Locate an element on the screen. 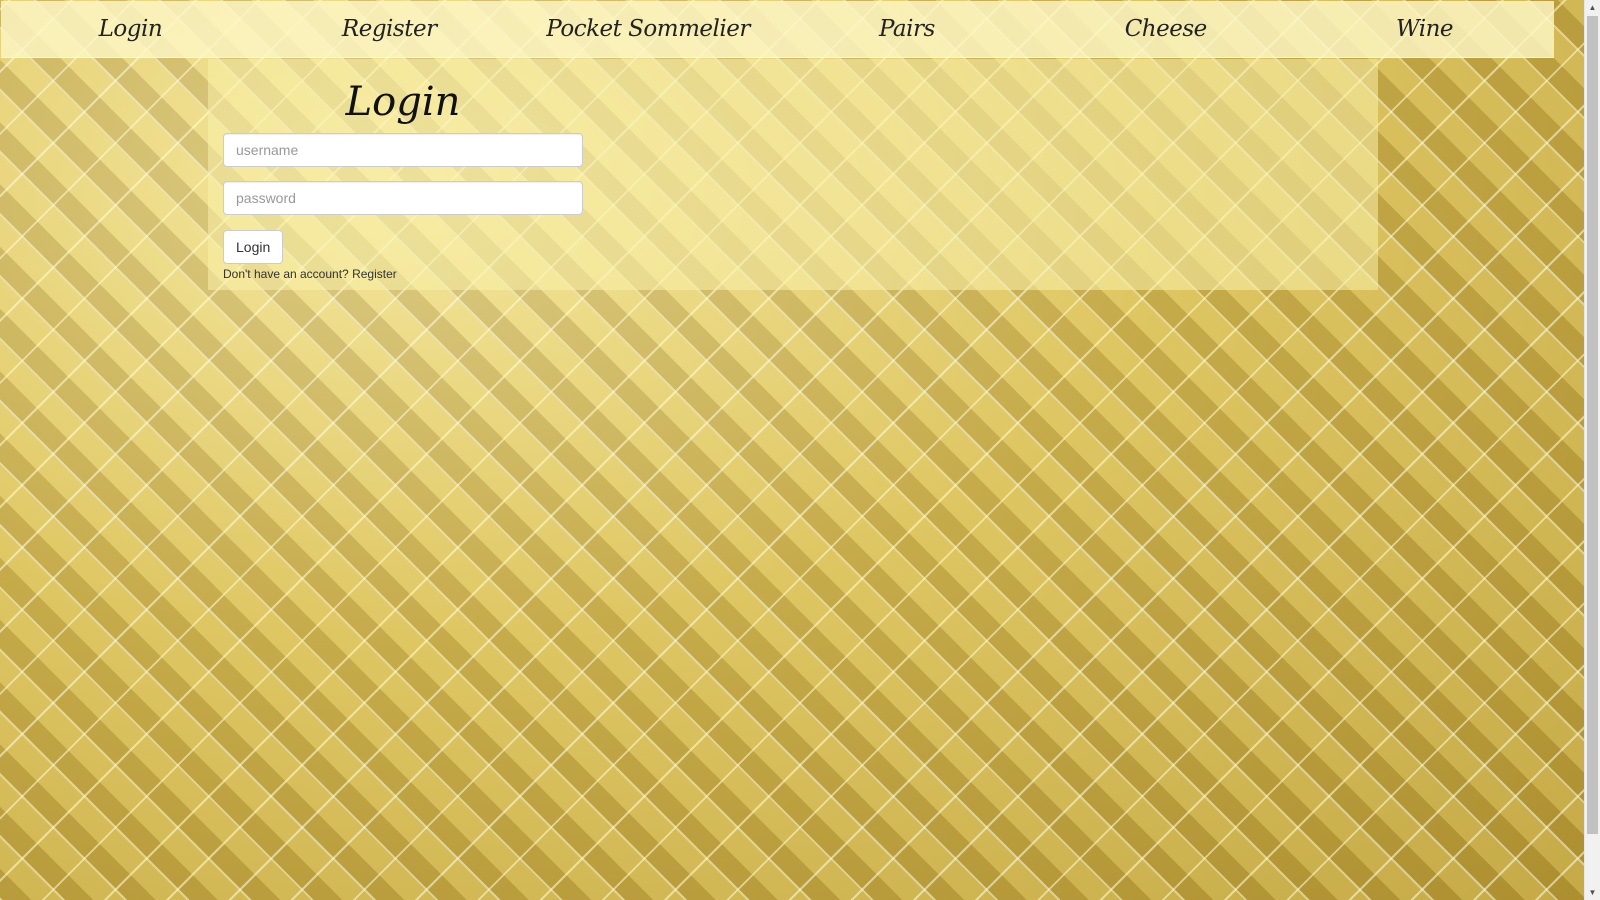 This screenshot has width=1600, height=900. username-input is located at coordinates (403, 150).